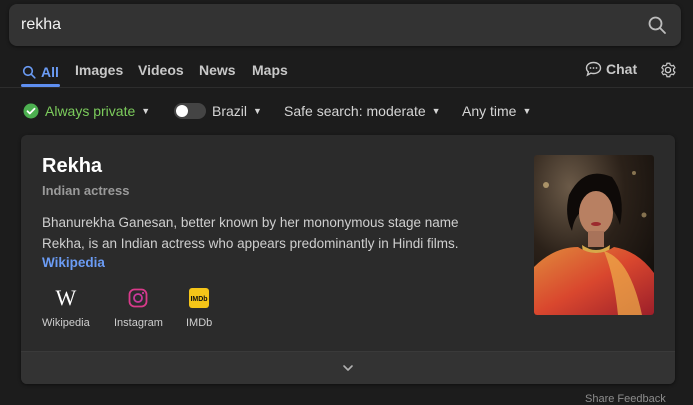  I want to click on search-bar, so click(345, 25).